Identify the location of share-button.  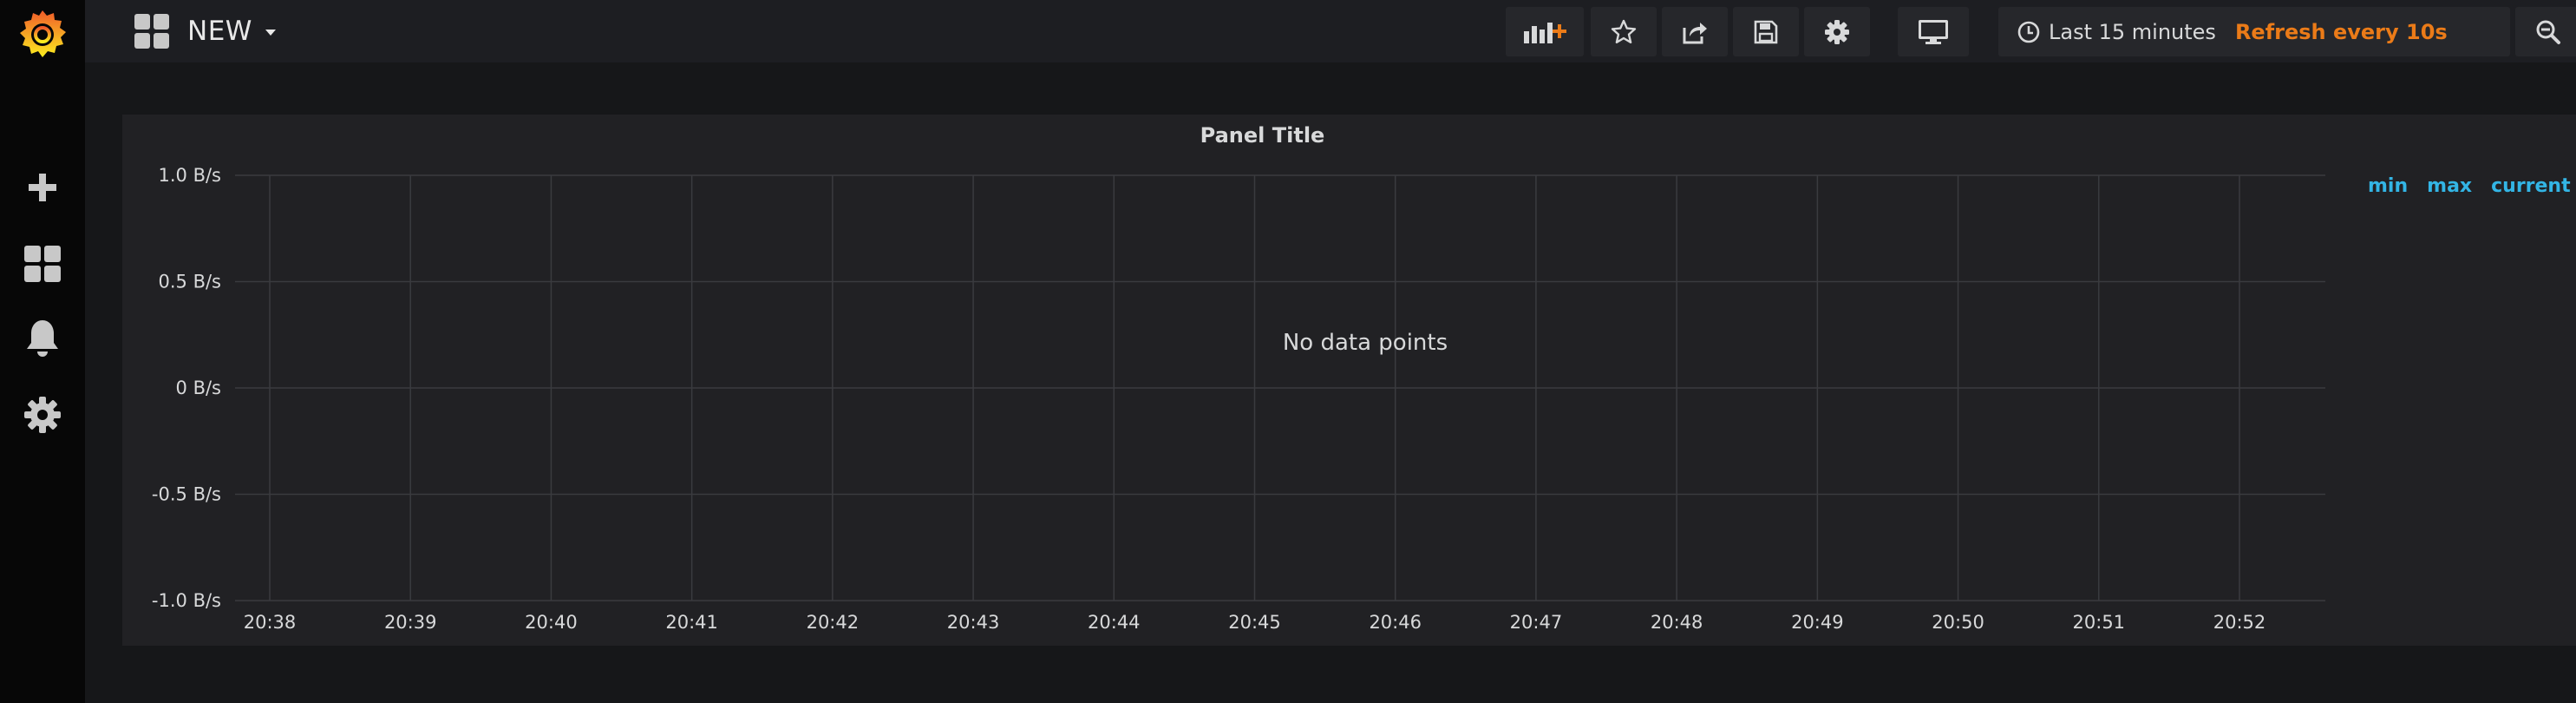
(1695, 31).